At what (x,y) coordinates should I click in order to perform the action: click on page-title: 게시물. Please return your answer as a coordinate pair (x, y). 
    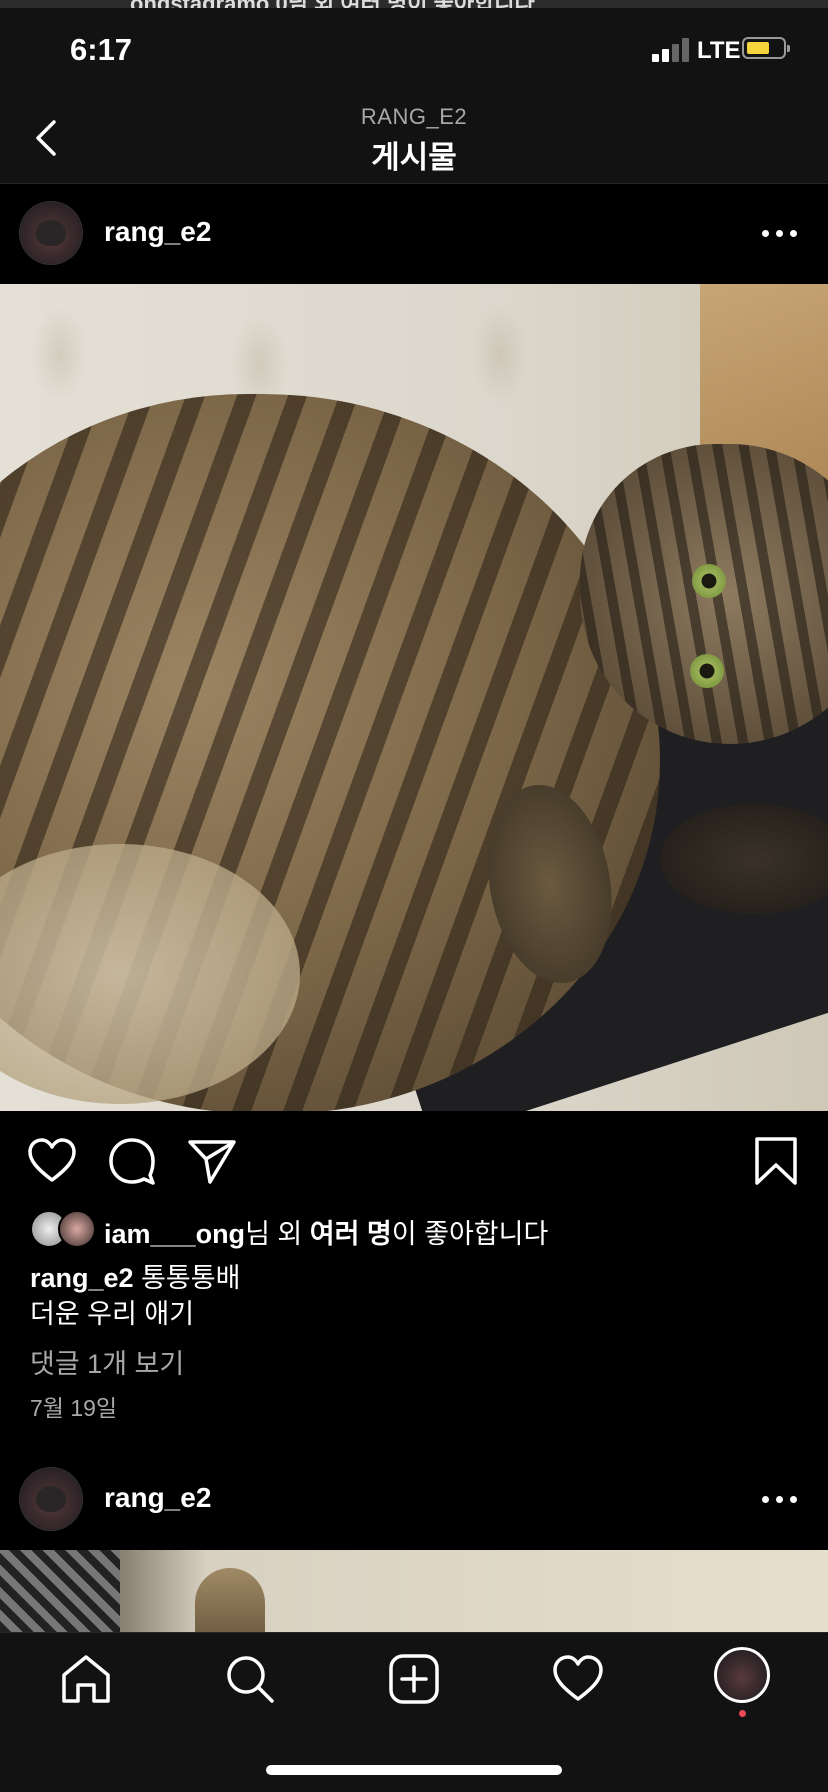
    Looking at the image, I should click on (414, 157).